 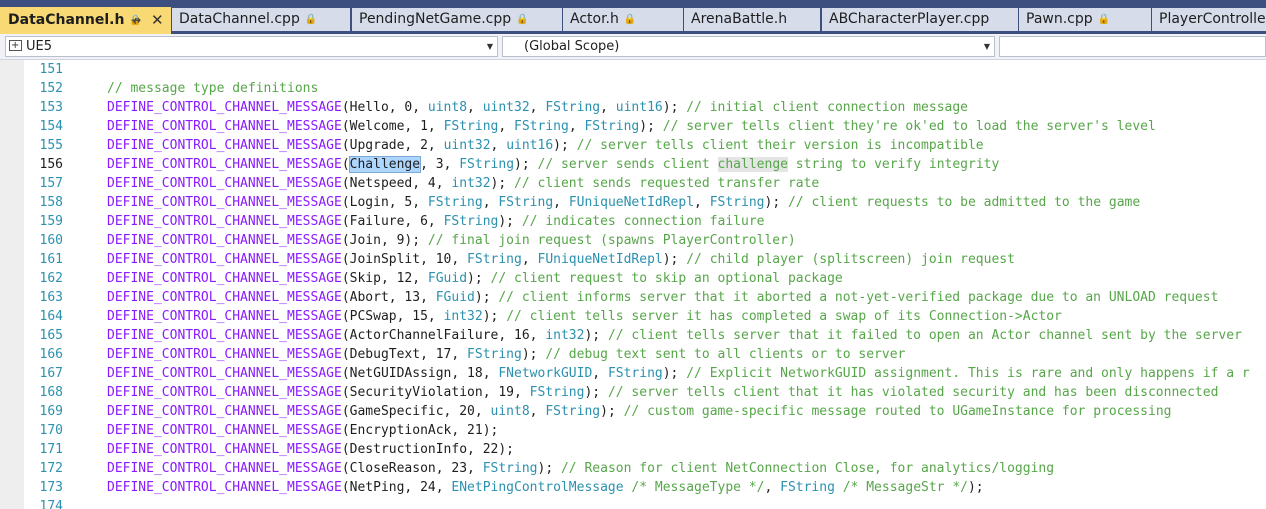 What do you see at coordinates (748, 46) in the screenshot?
I see `scope-dropdown: (Global Scope) ▼` at bounding box center [748, 46].